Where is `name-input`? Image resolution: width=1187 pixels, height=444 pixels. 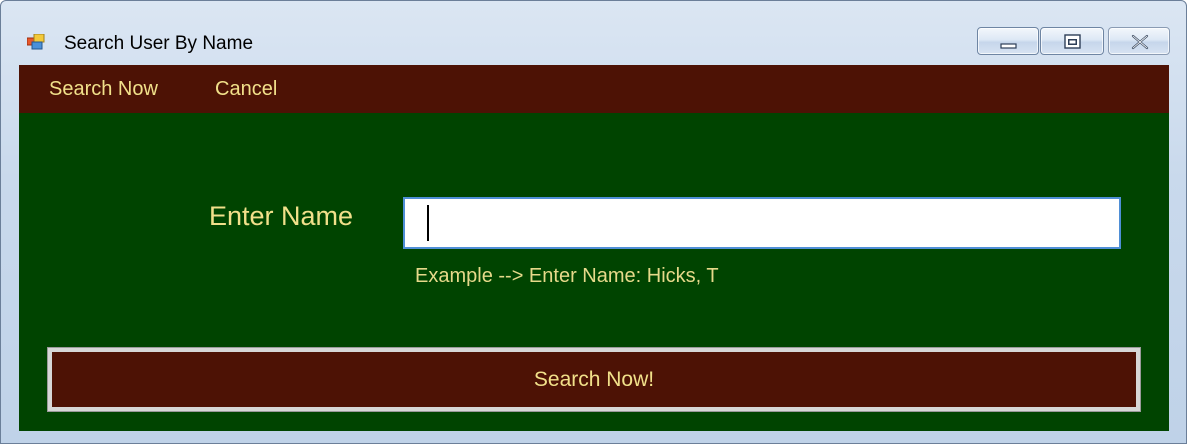 name-input is located at coordinates (762, 223).